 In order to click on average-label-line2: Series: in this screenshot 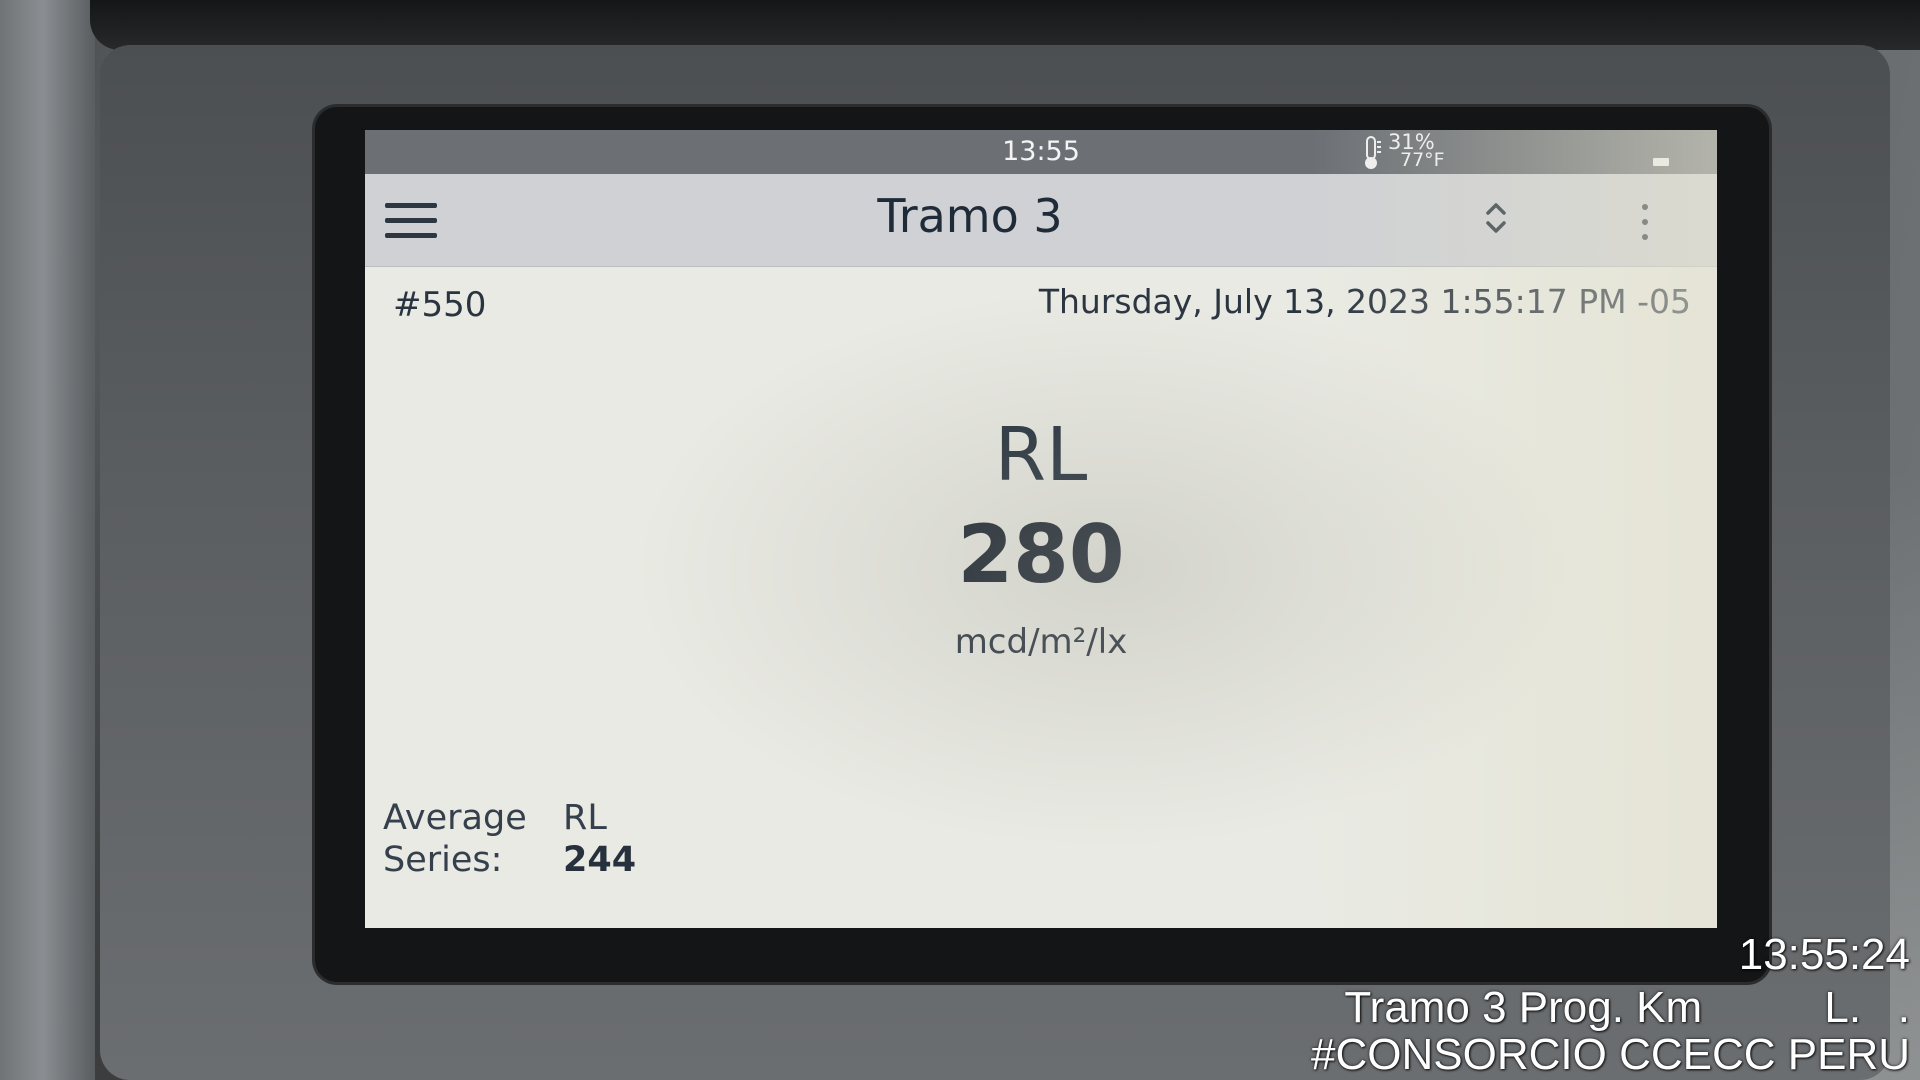, I will do `click(443, 860)`.